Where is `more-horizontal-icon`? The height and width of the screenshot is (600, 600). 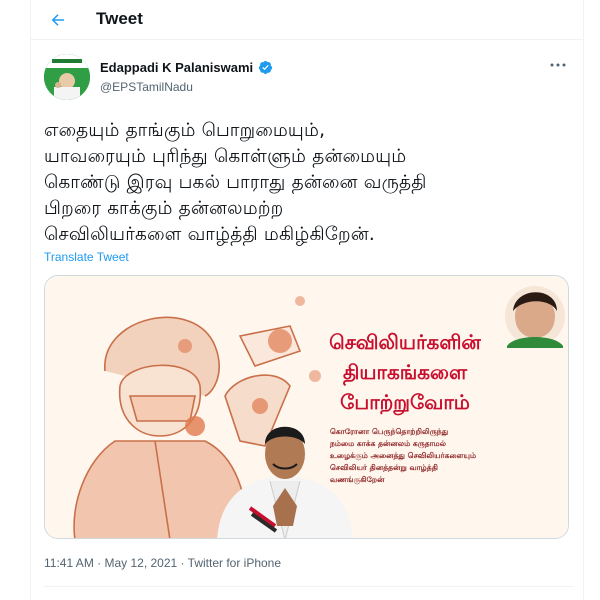 more-horizontal-icon is located at coordinates (558, 65).